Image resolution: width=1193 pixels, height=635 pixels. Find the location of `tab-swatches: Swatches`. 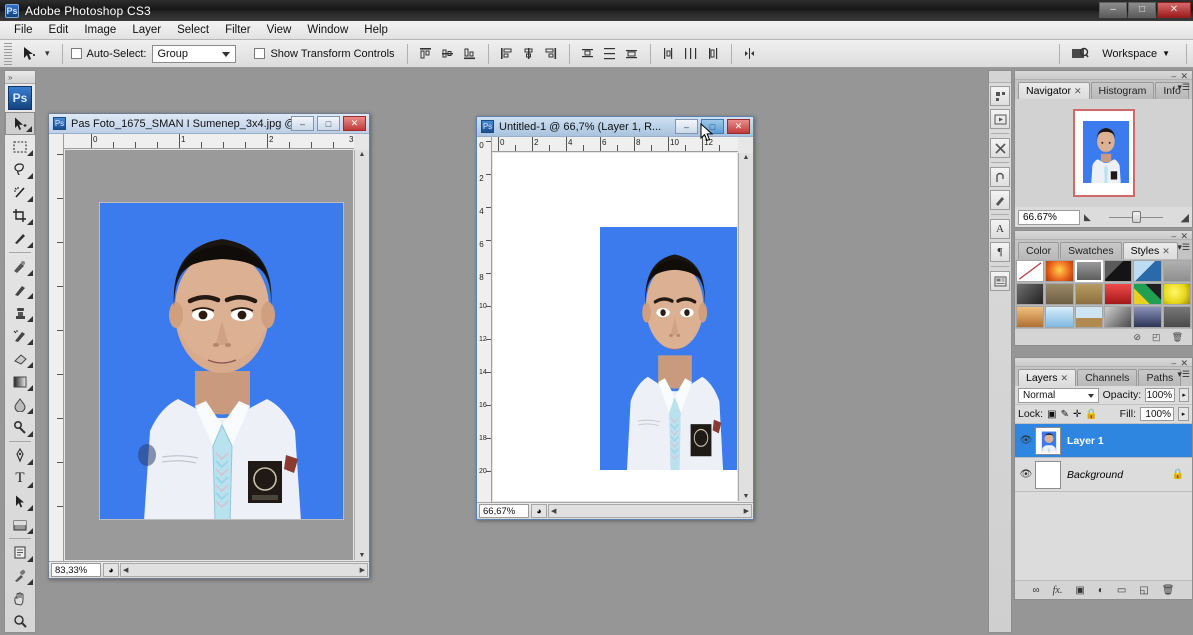

tab-swatches: Swatches is located at coordinates (1091, 250).